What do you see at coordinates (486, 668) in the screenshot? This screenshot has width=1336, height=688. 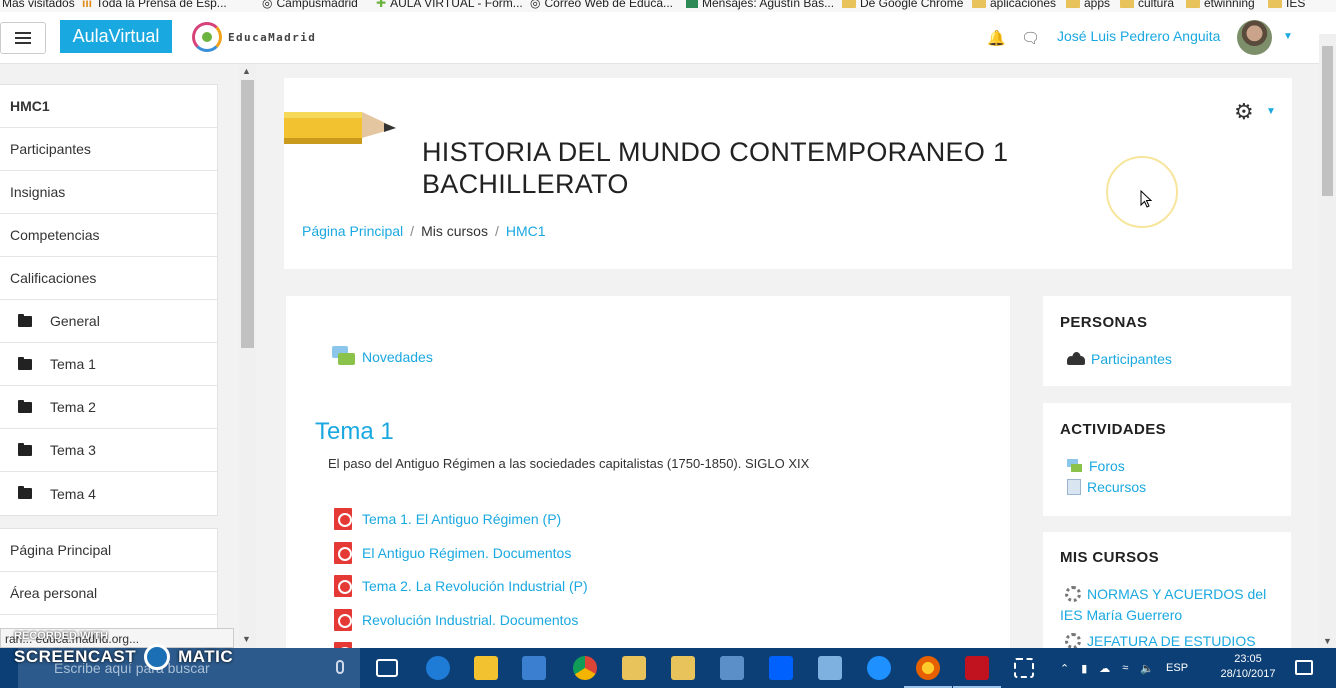 I see `file-explorer-icon` at bounding box center [486, 668].